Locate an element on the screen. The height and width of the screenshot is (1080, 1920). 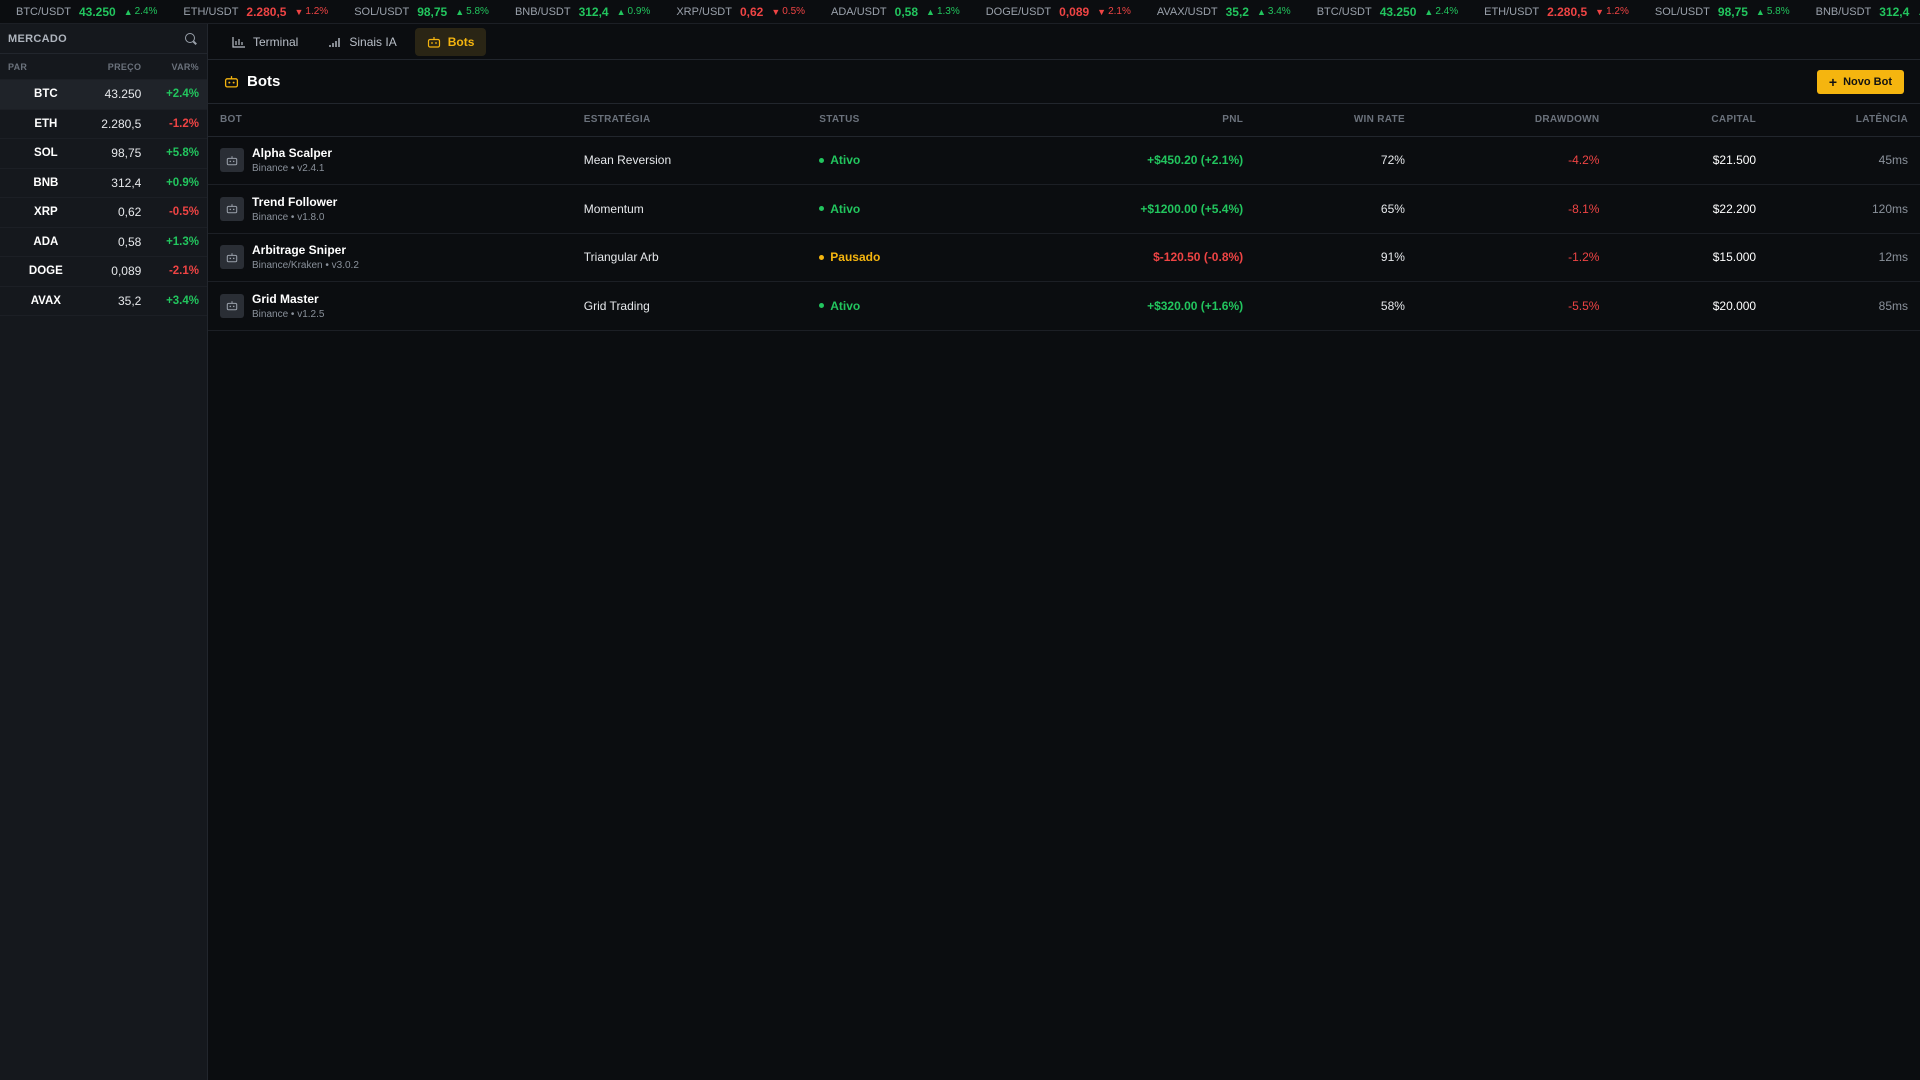
search-icon is located at coordinates (191, 38).